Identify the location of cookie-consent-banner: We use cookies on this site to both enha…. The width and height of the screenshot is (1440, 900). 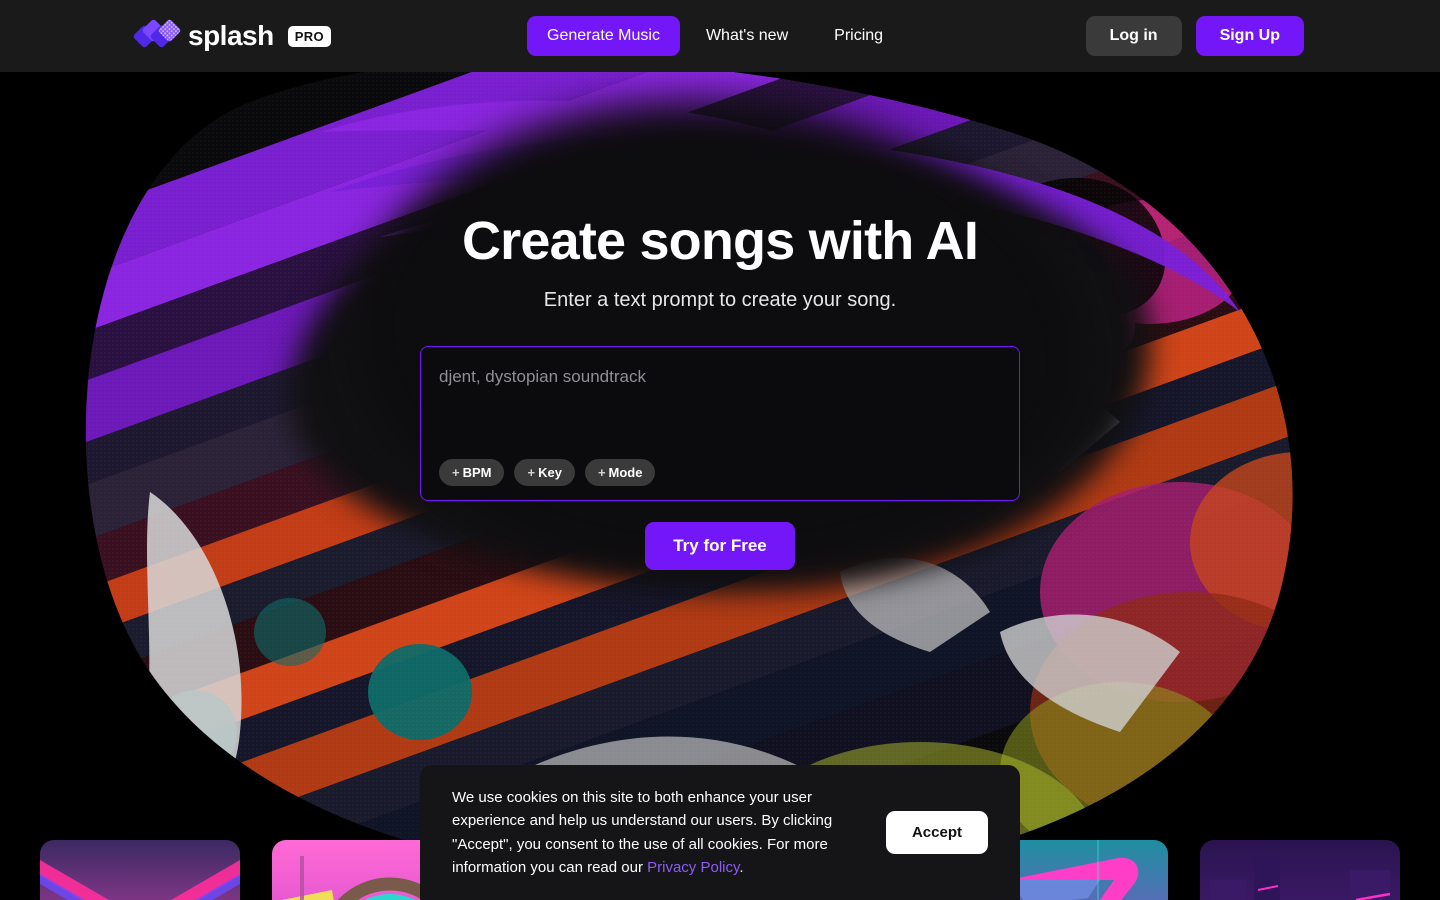
(720, 832).